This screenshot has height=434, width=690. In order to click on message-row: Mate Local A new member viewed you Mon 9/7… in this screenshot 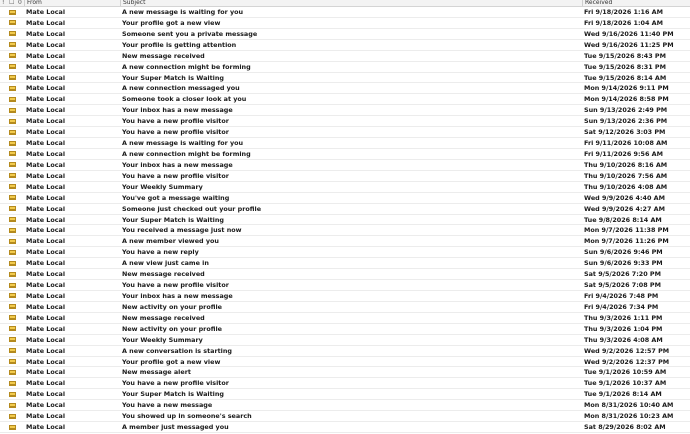, I will do `click(345, 242)`.